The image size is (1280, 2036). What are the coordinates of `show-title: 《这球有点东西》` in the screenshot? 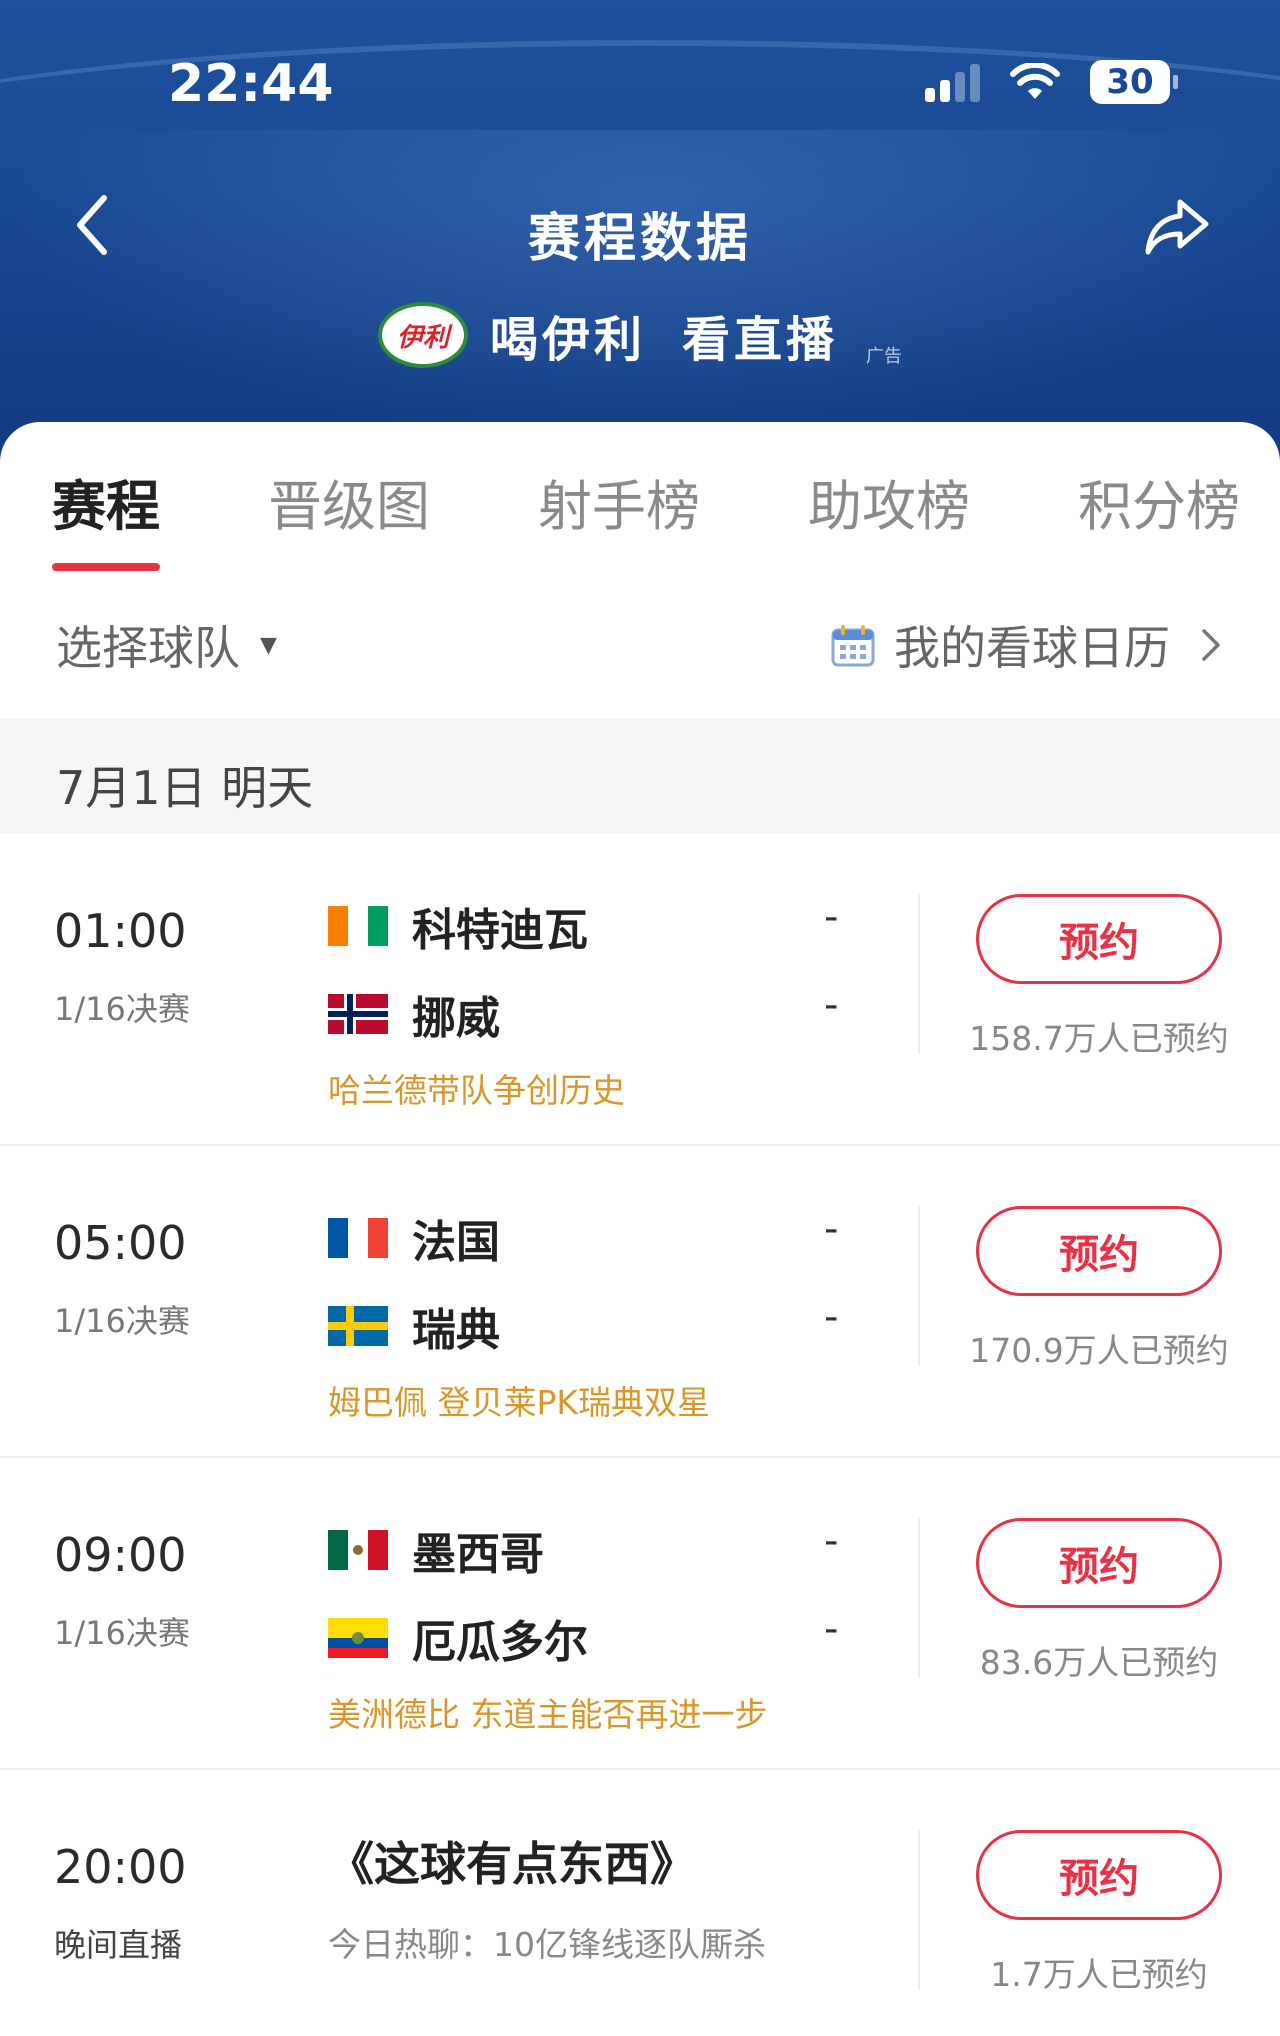 It's located at (512, 1864).